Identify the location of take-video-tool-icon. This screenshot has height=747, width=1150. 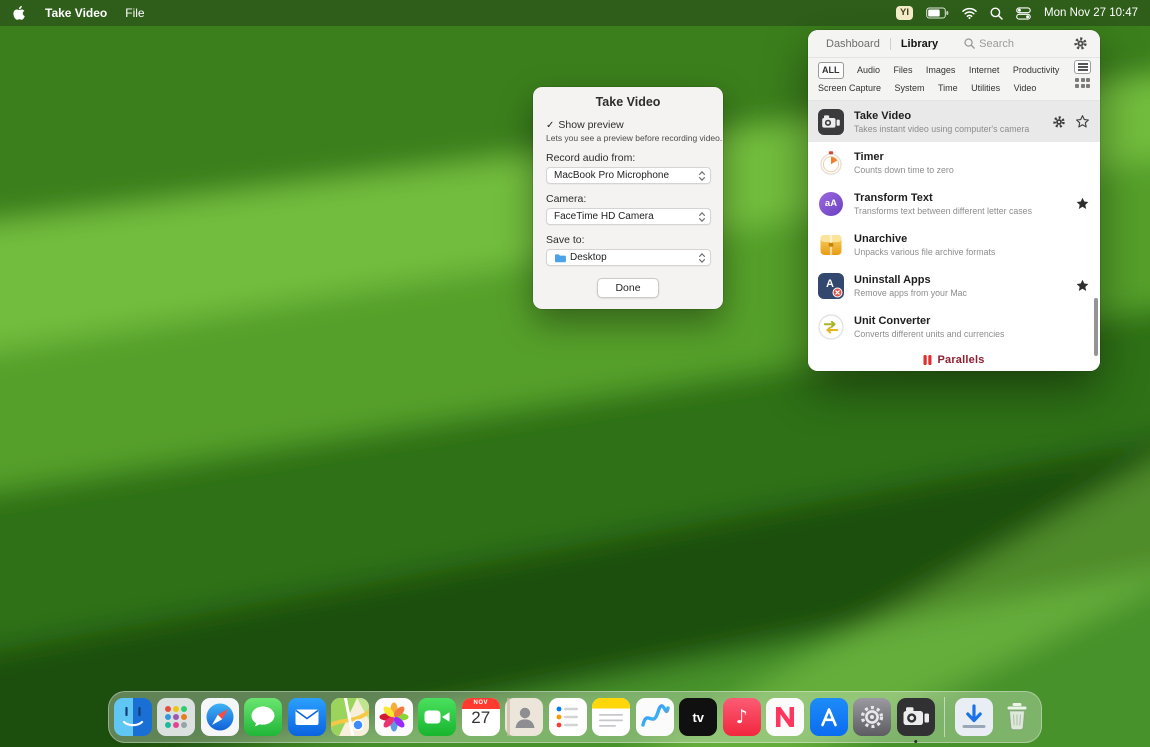
(831, 121).